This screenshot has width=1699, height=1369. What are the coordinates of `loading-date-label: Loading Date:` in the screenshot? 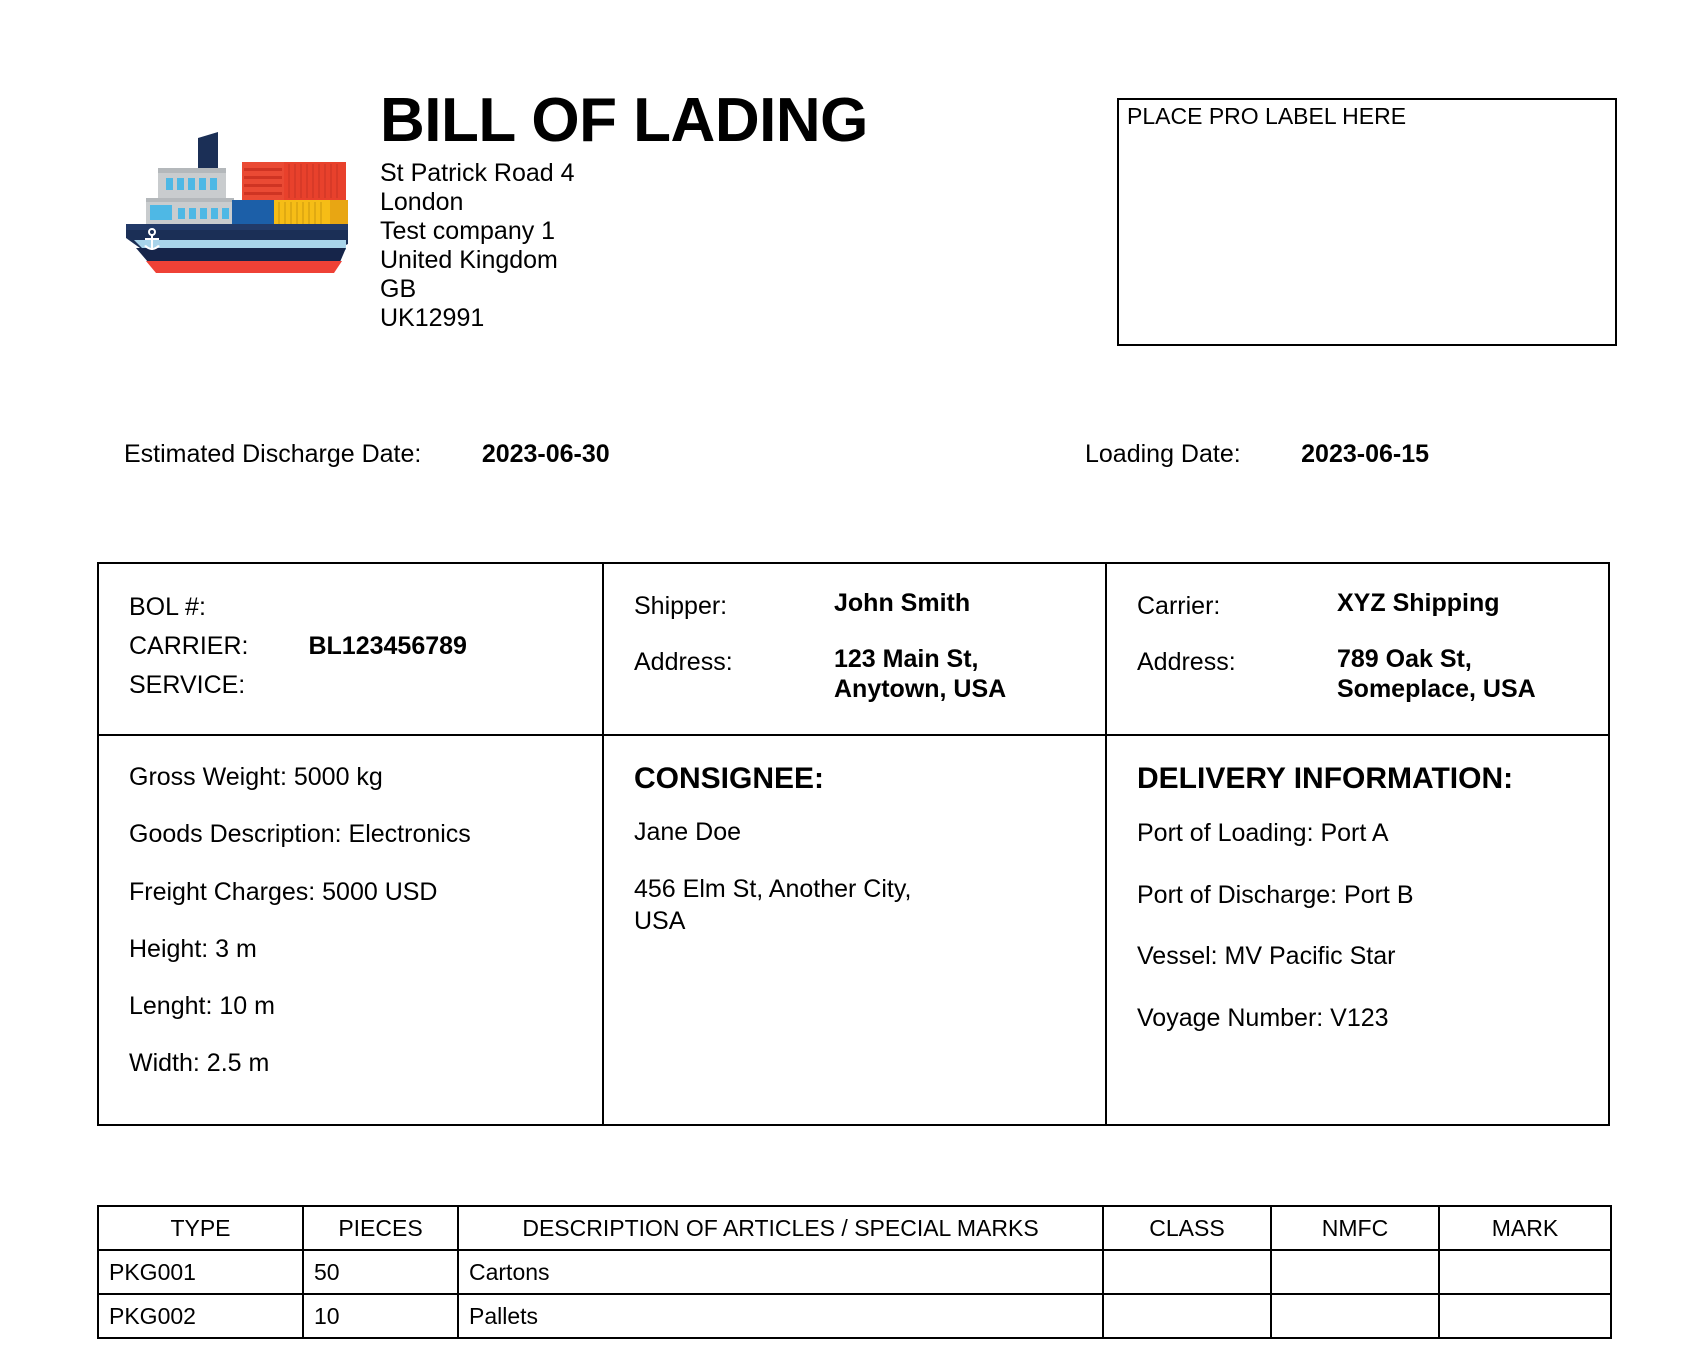 It's located at (1163, 454).